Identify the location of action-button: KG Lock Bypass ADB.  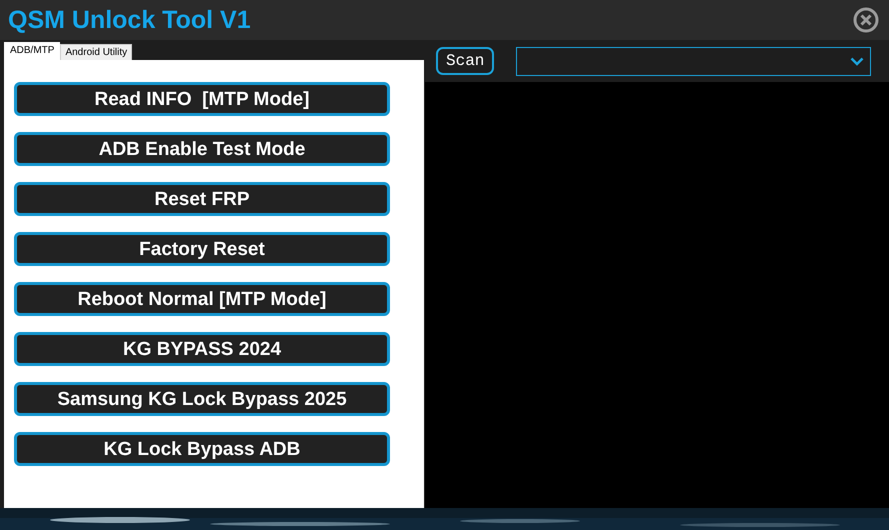
(202, 449).